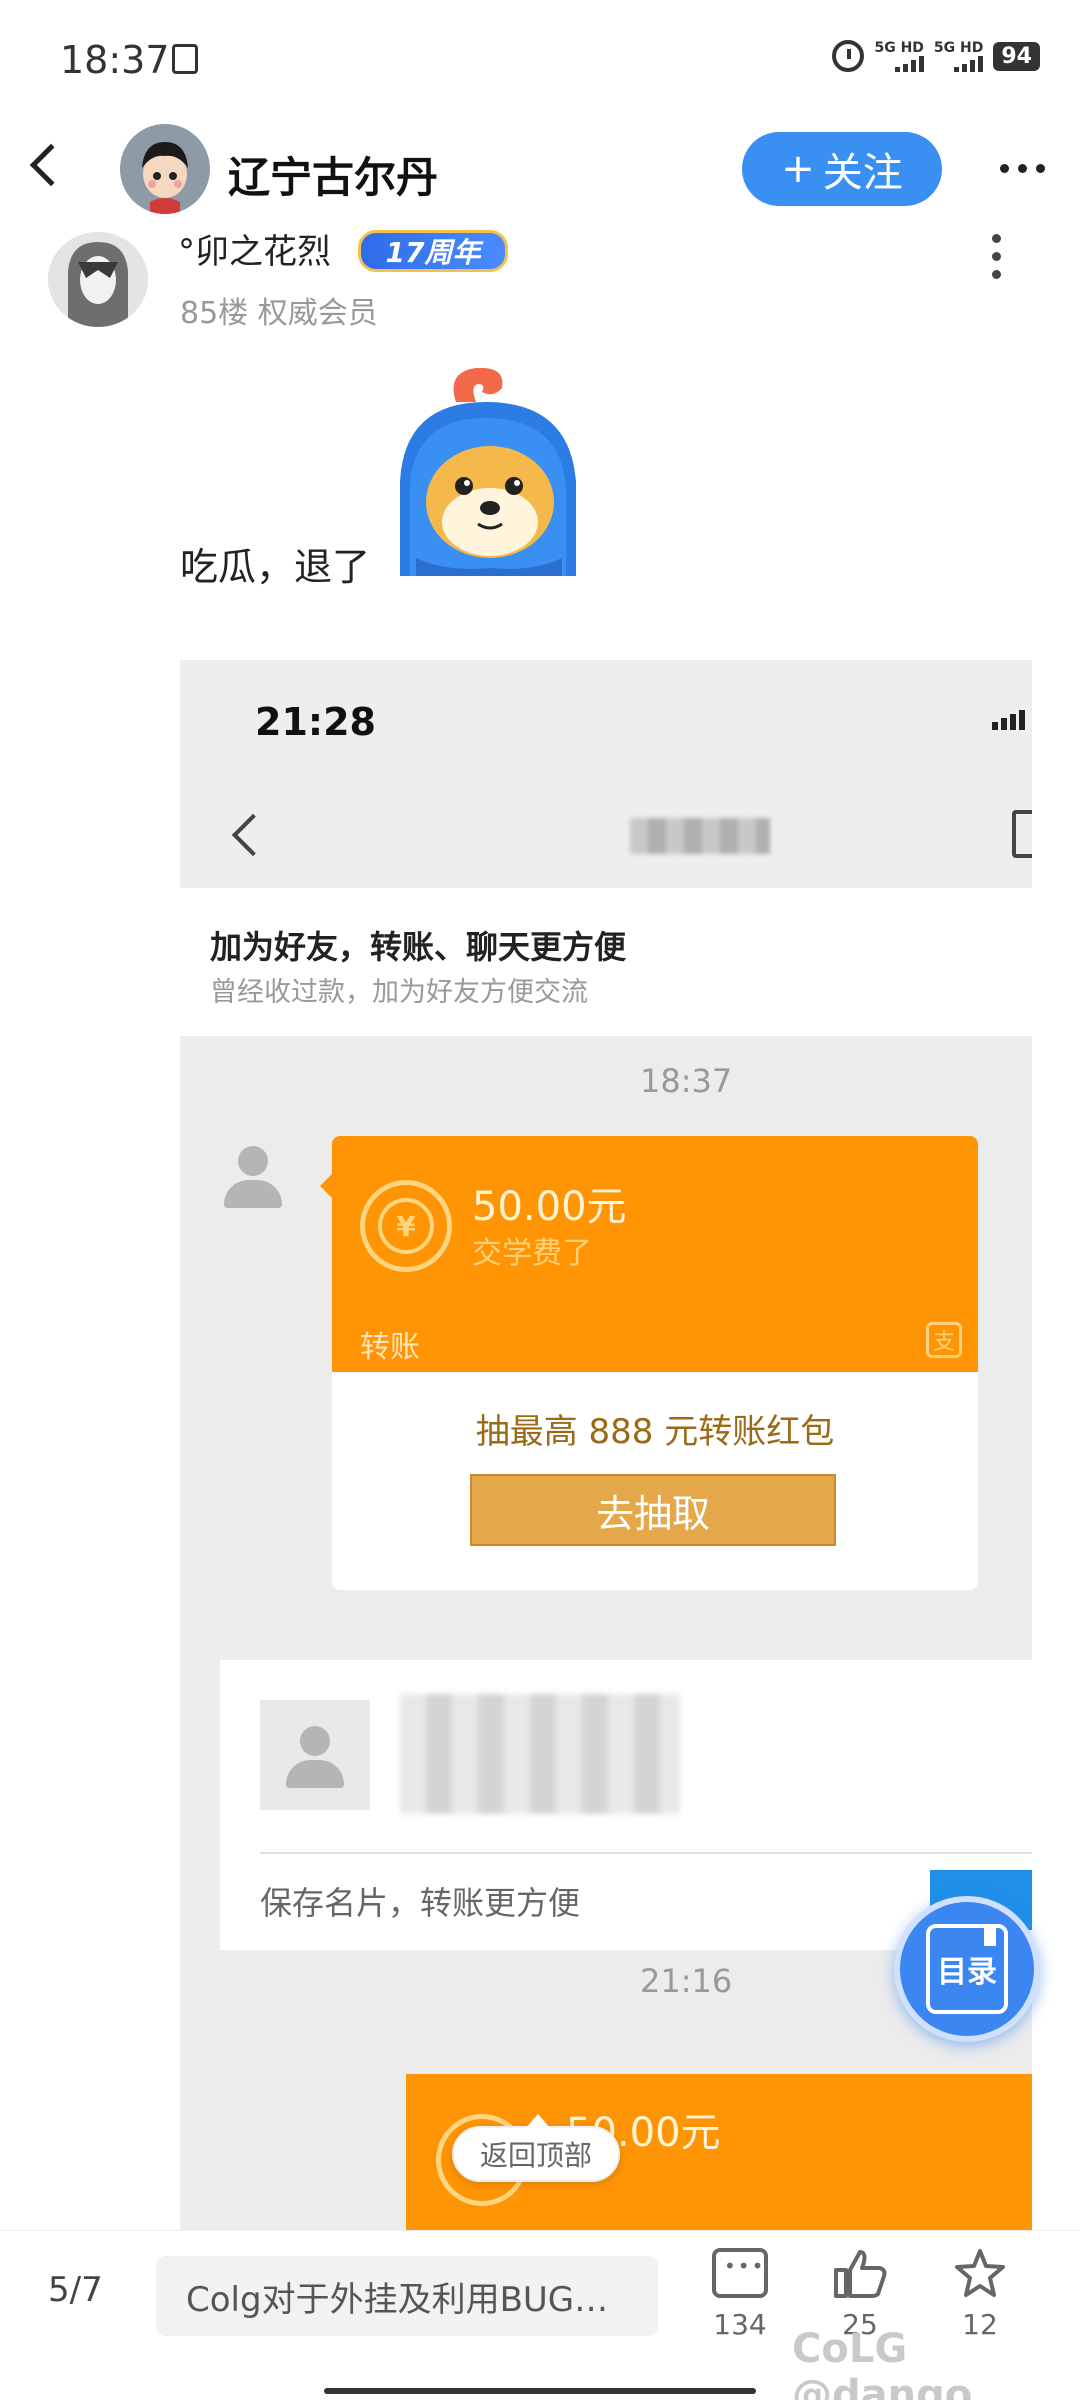 This screenshot has width=1080, height=2400. Describe the element at coordinates (1022, 834) in the screenshot. I see `embedded-menu-icon` at that location.